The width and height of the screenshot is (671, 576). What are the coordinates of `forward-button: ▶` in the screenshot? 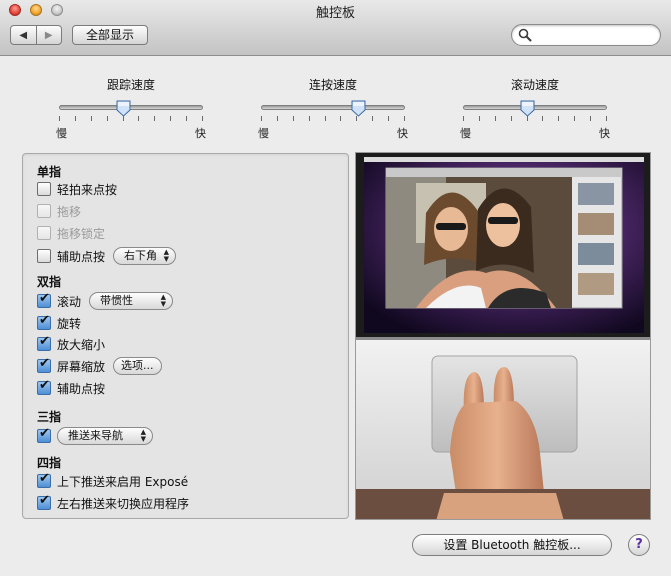 It's located at (48, 35).